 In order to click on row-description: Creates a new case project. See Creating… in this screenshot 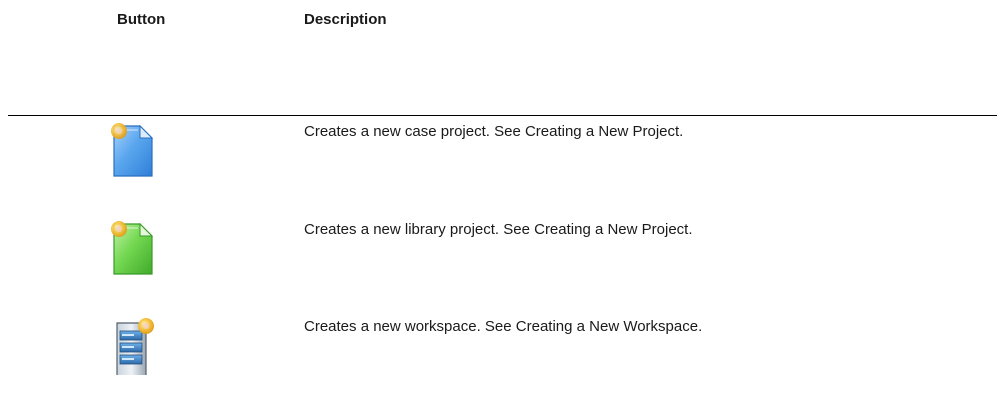, I will do `click(494, 131)`.